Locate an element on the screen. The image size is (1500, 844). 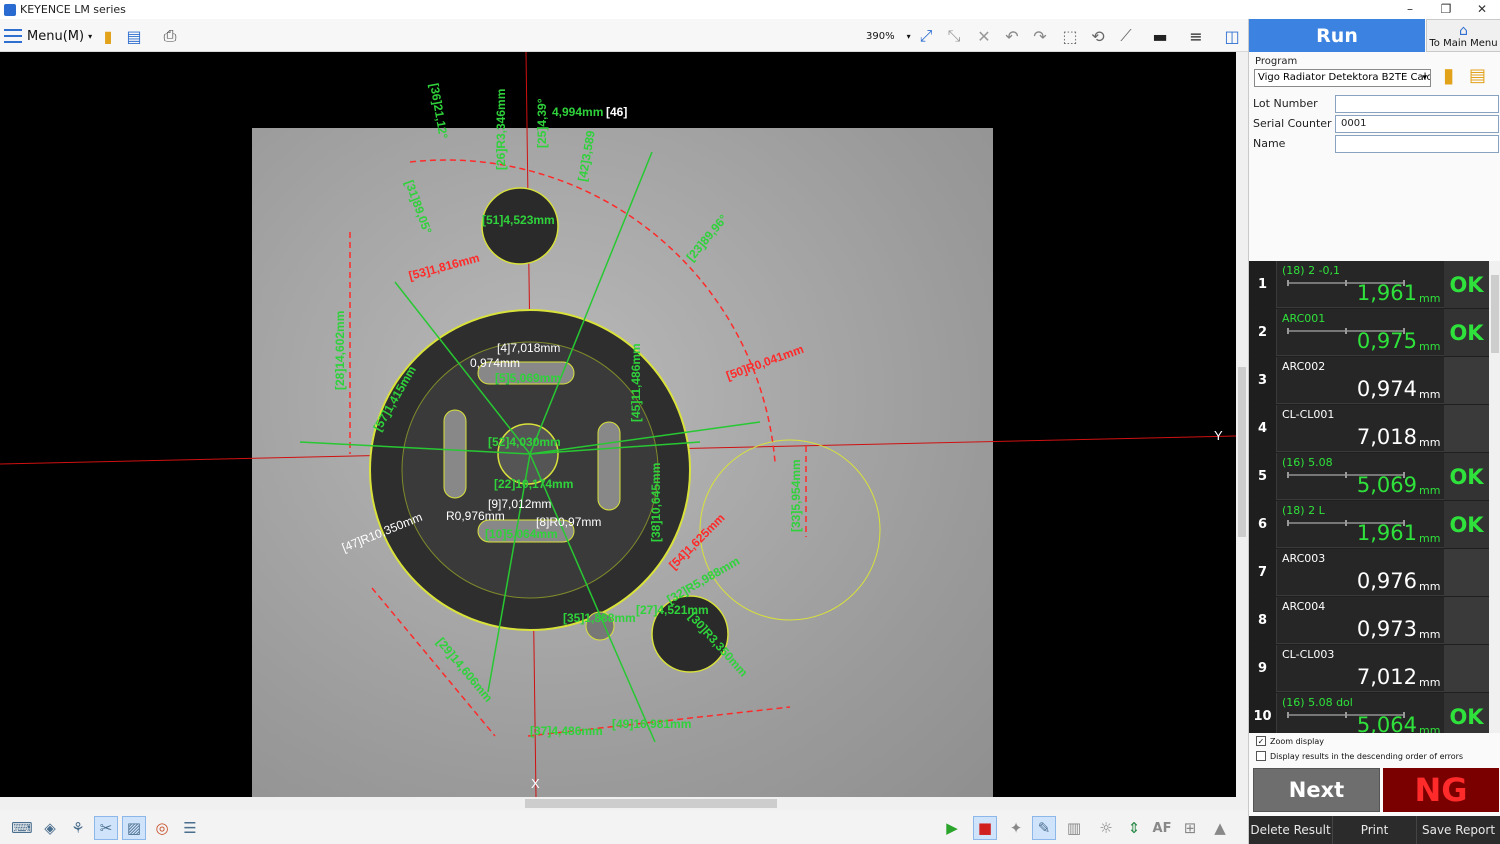
annotation-label: 0,974mm is located at coordinates (495, 363).